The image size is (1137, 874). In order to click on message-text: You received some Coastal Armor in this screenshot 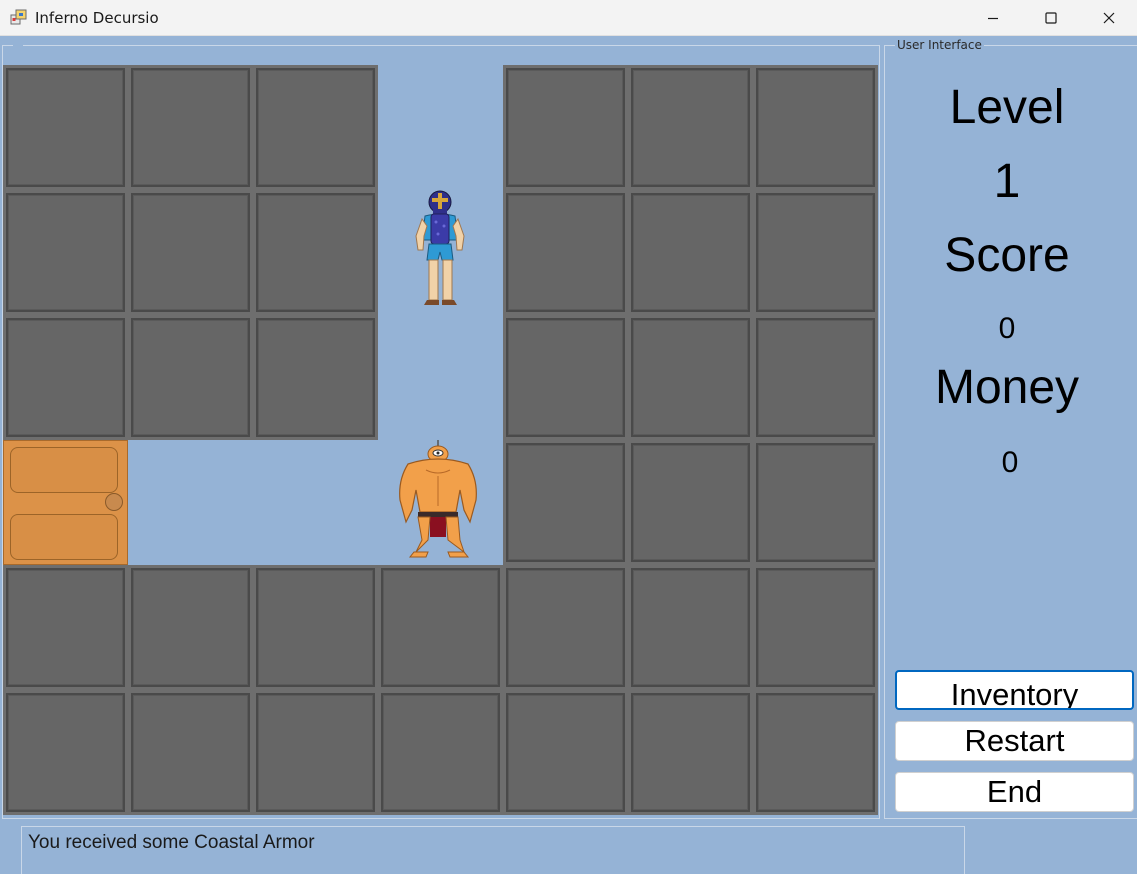, I will do `click(171, 842)`.